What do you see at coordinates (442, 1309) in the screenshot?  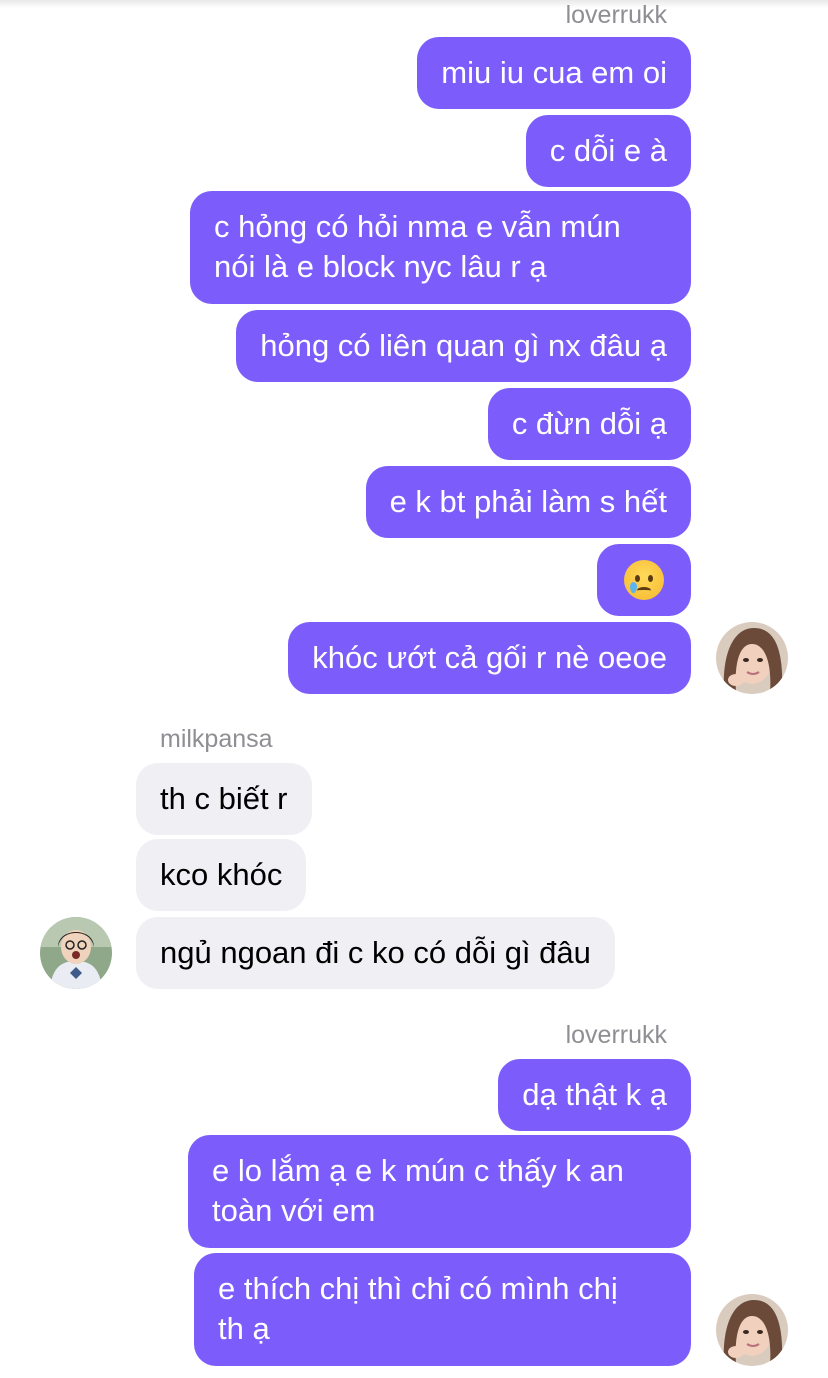 I see `message-bubble: e thích chị thì chỉ có mình chị th ạ` at bounding box center [442, 1309].